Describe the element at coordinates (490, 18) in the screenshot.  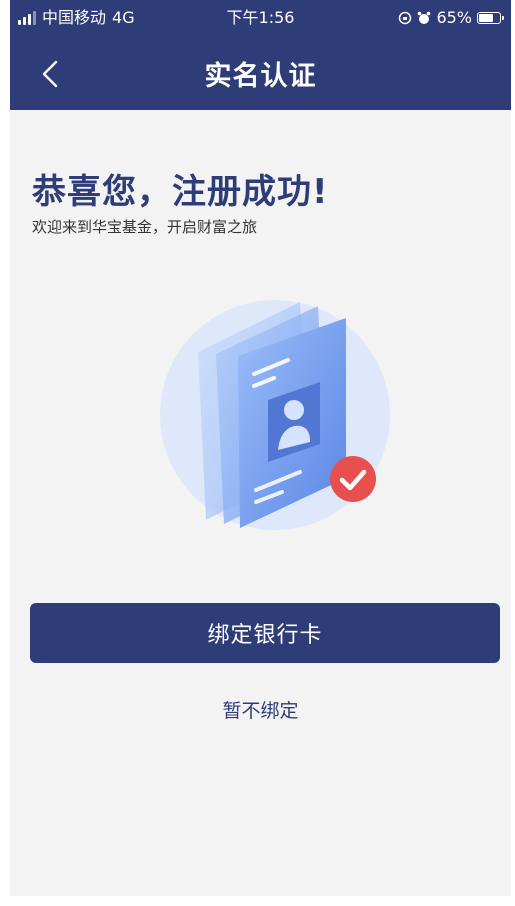
I see `battery-icon` at that location.